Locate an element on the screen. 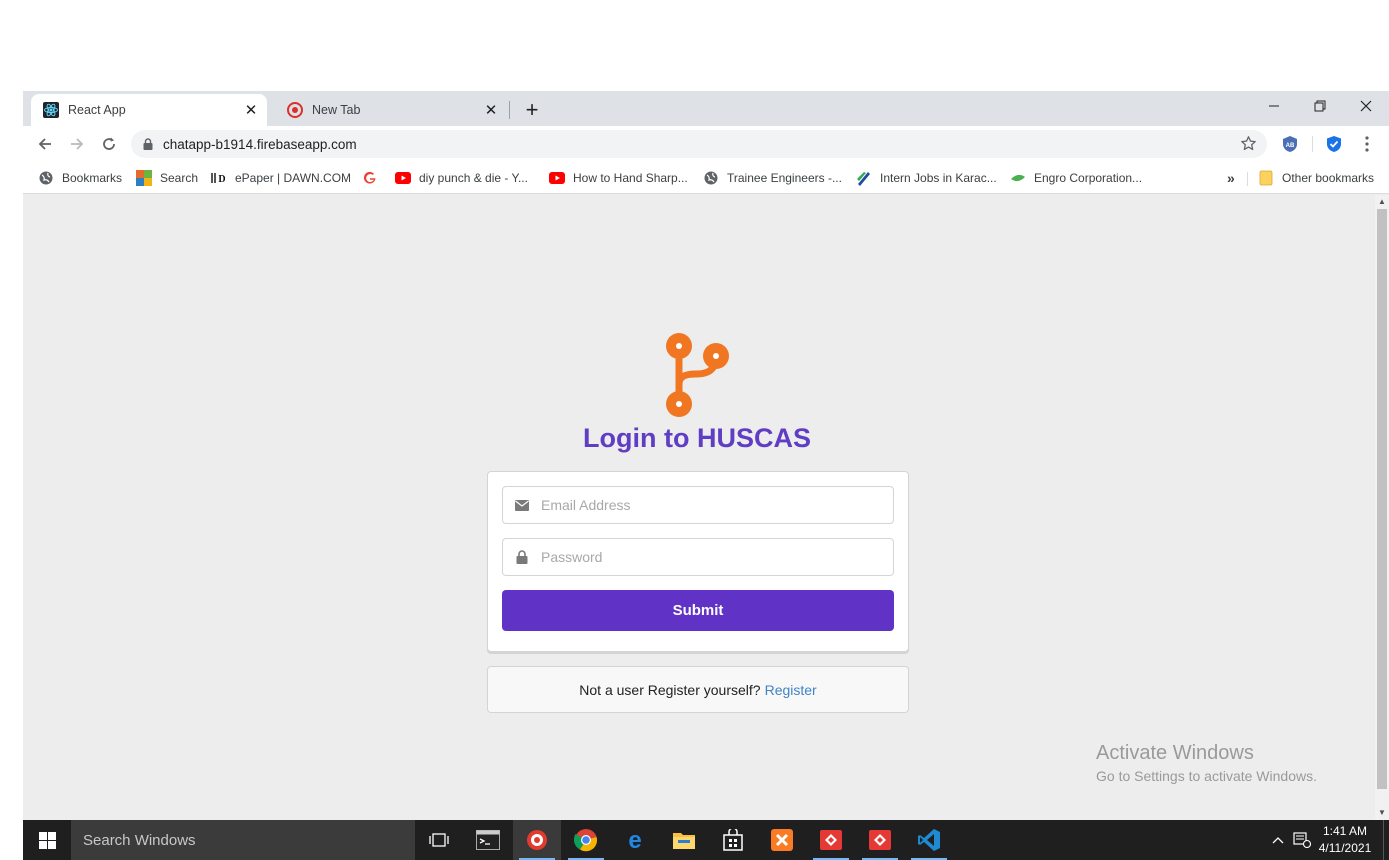  taskbar-search-box: Search Windows is located at coordinates (243, 840).